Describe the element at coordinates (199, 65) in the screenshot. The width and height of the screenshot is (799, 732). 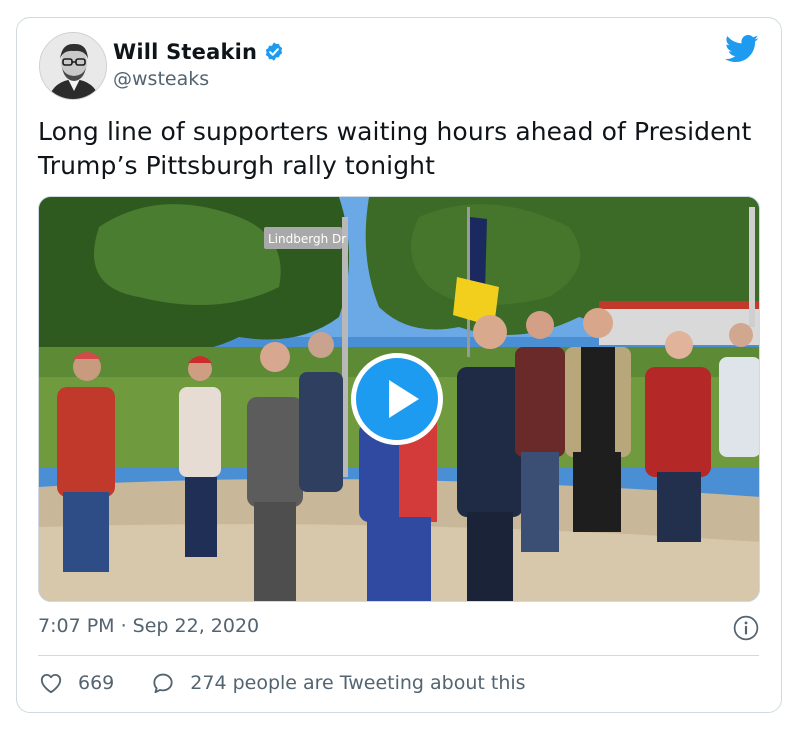
I see `author-block: Will Steakin @wsteaks` at that location.